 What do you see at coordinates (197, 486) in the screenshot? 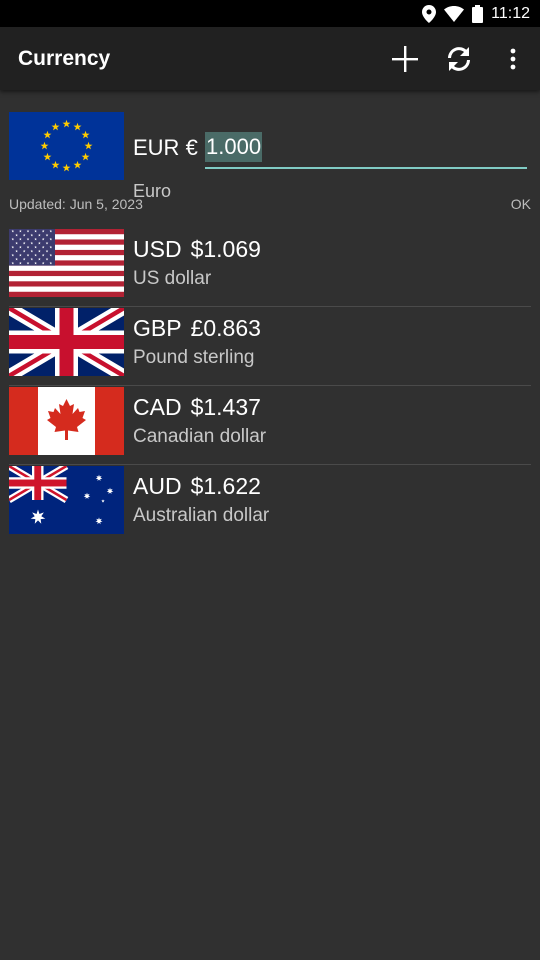
I see `currency-rate: AUD $1.622` at bounding box center [197, 486].